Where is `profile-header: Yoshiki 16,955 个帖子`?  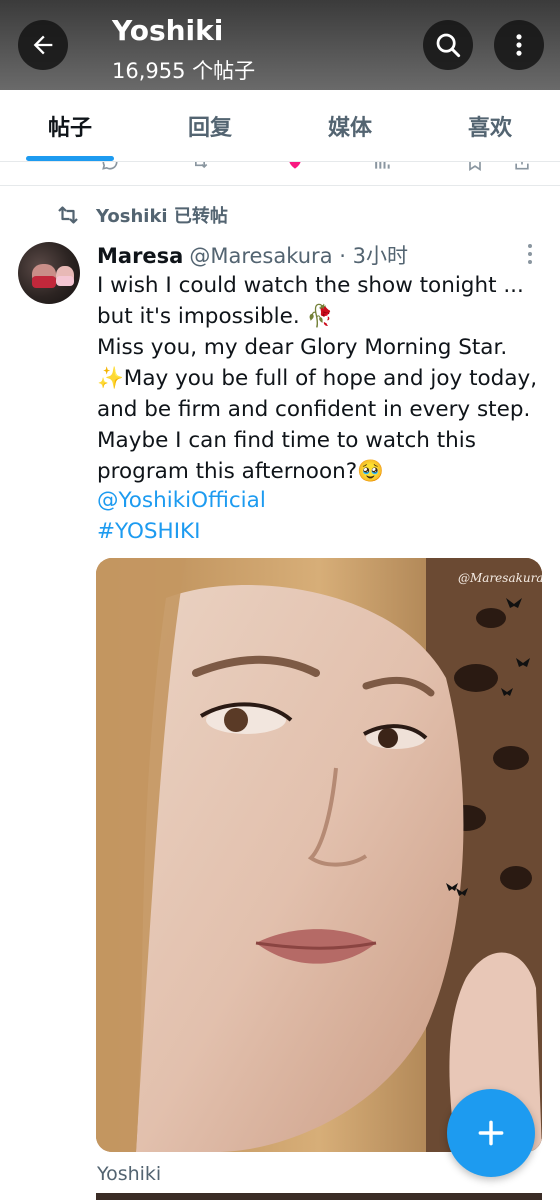
profile-header: Yoshiki 16,955 个帖子 is located at coordinates (280, 45).